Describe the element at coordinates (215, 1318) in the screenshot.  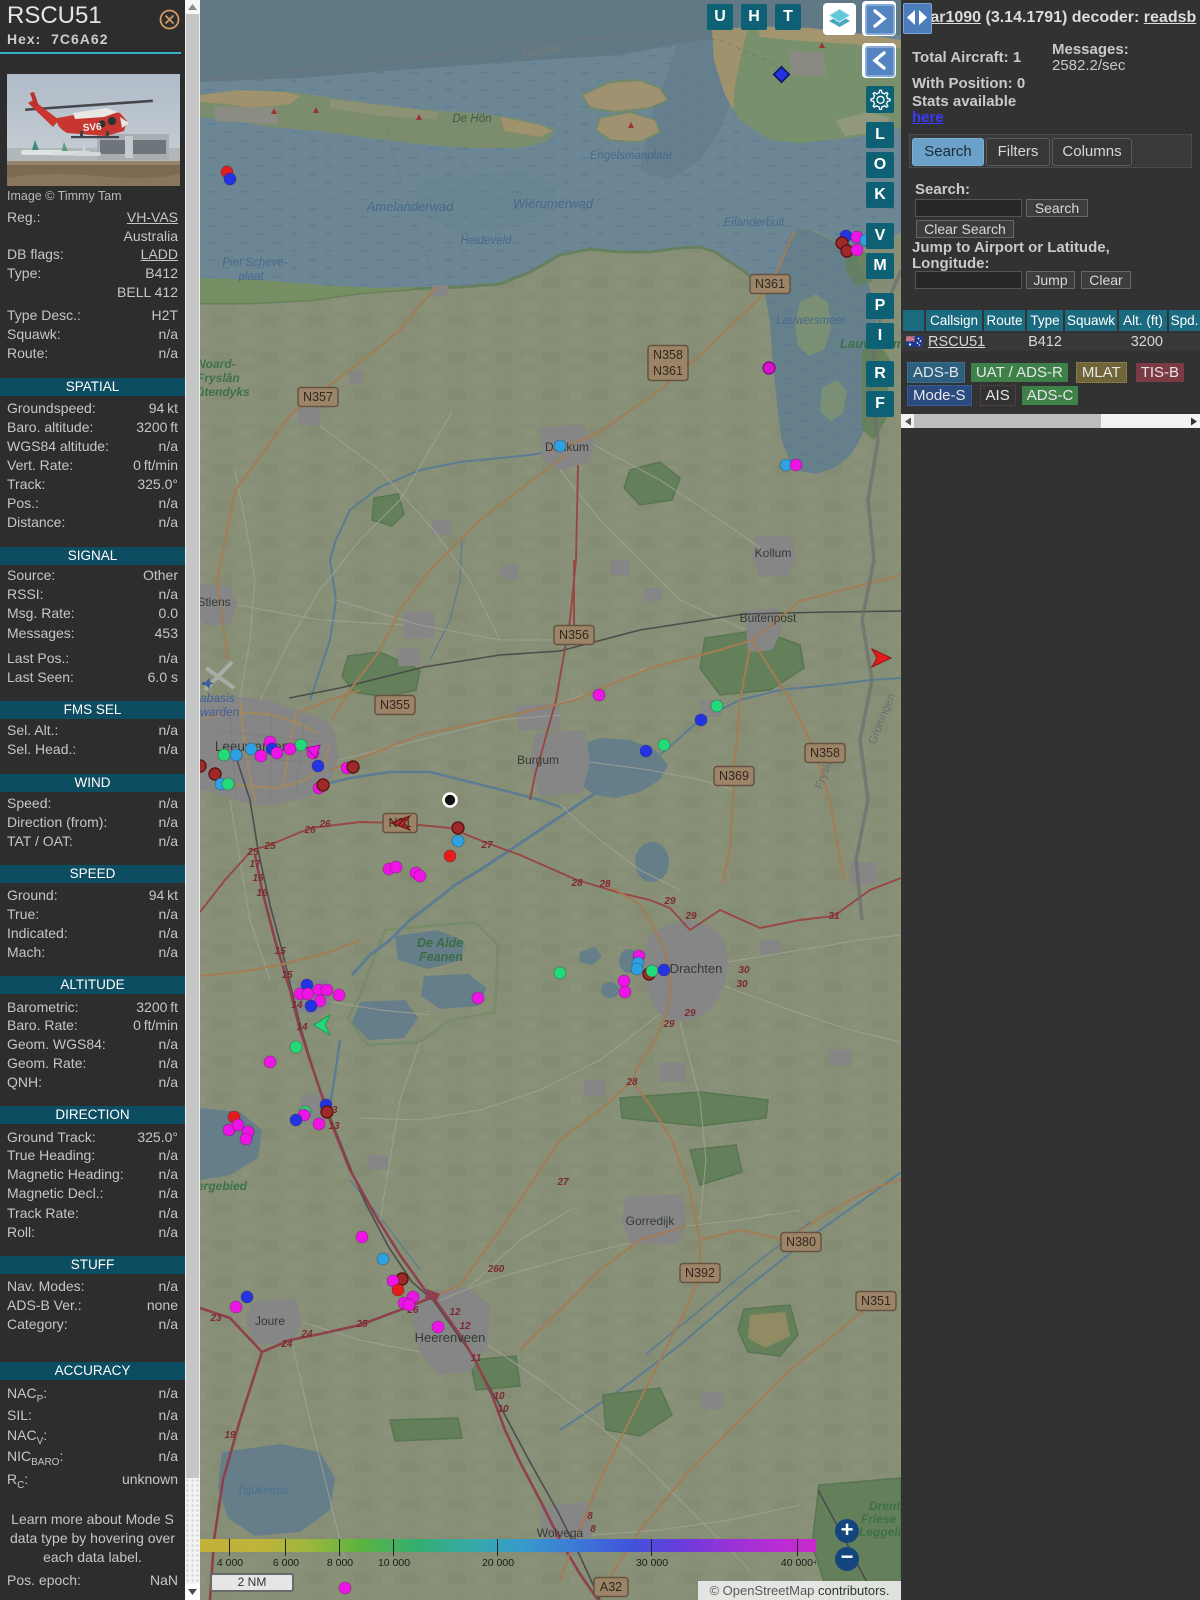
I see `svg-text: 23` at that location.